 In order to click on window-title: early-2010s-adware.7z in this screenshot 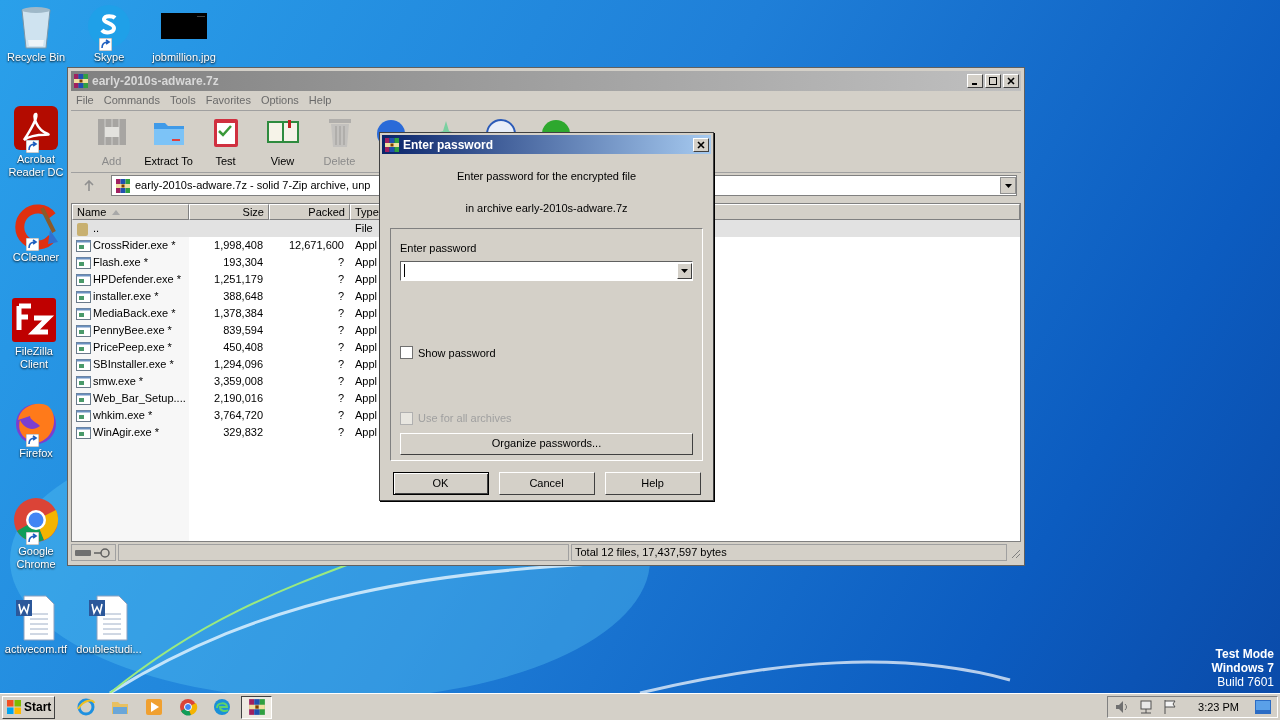, I will do `click(155, 81)`.